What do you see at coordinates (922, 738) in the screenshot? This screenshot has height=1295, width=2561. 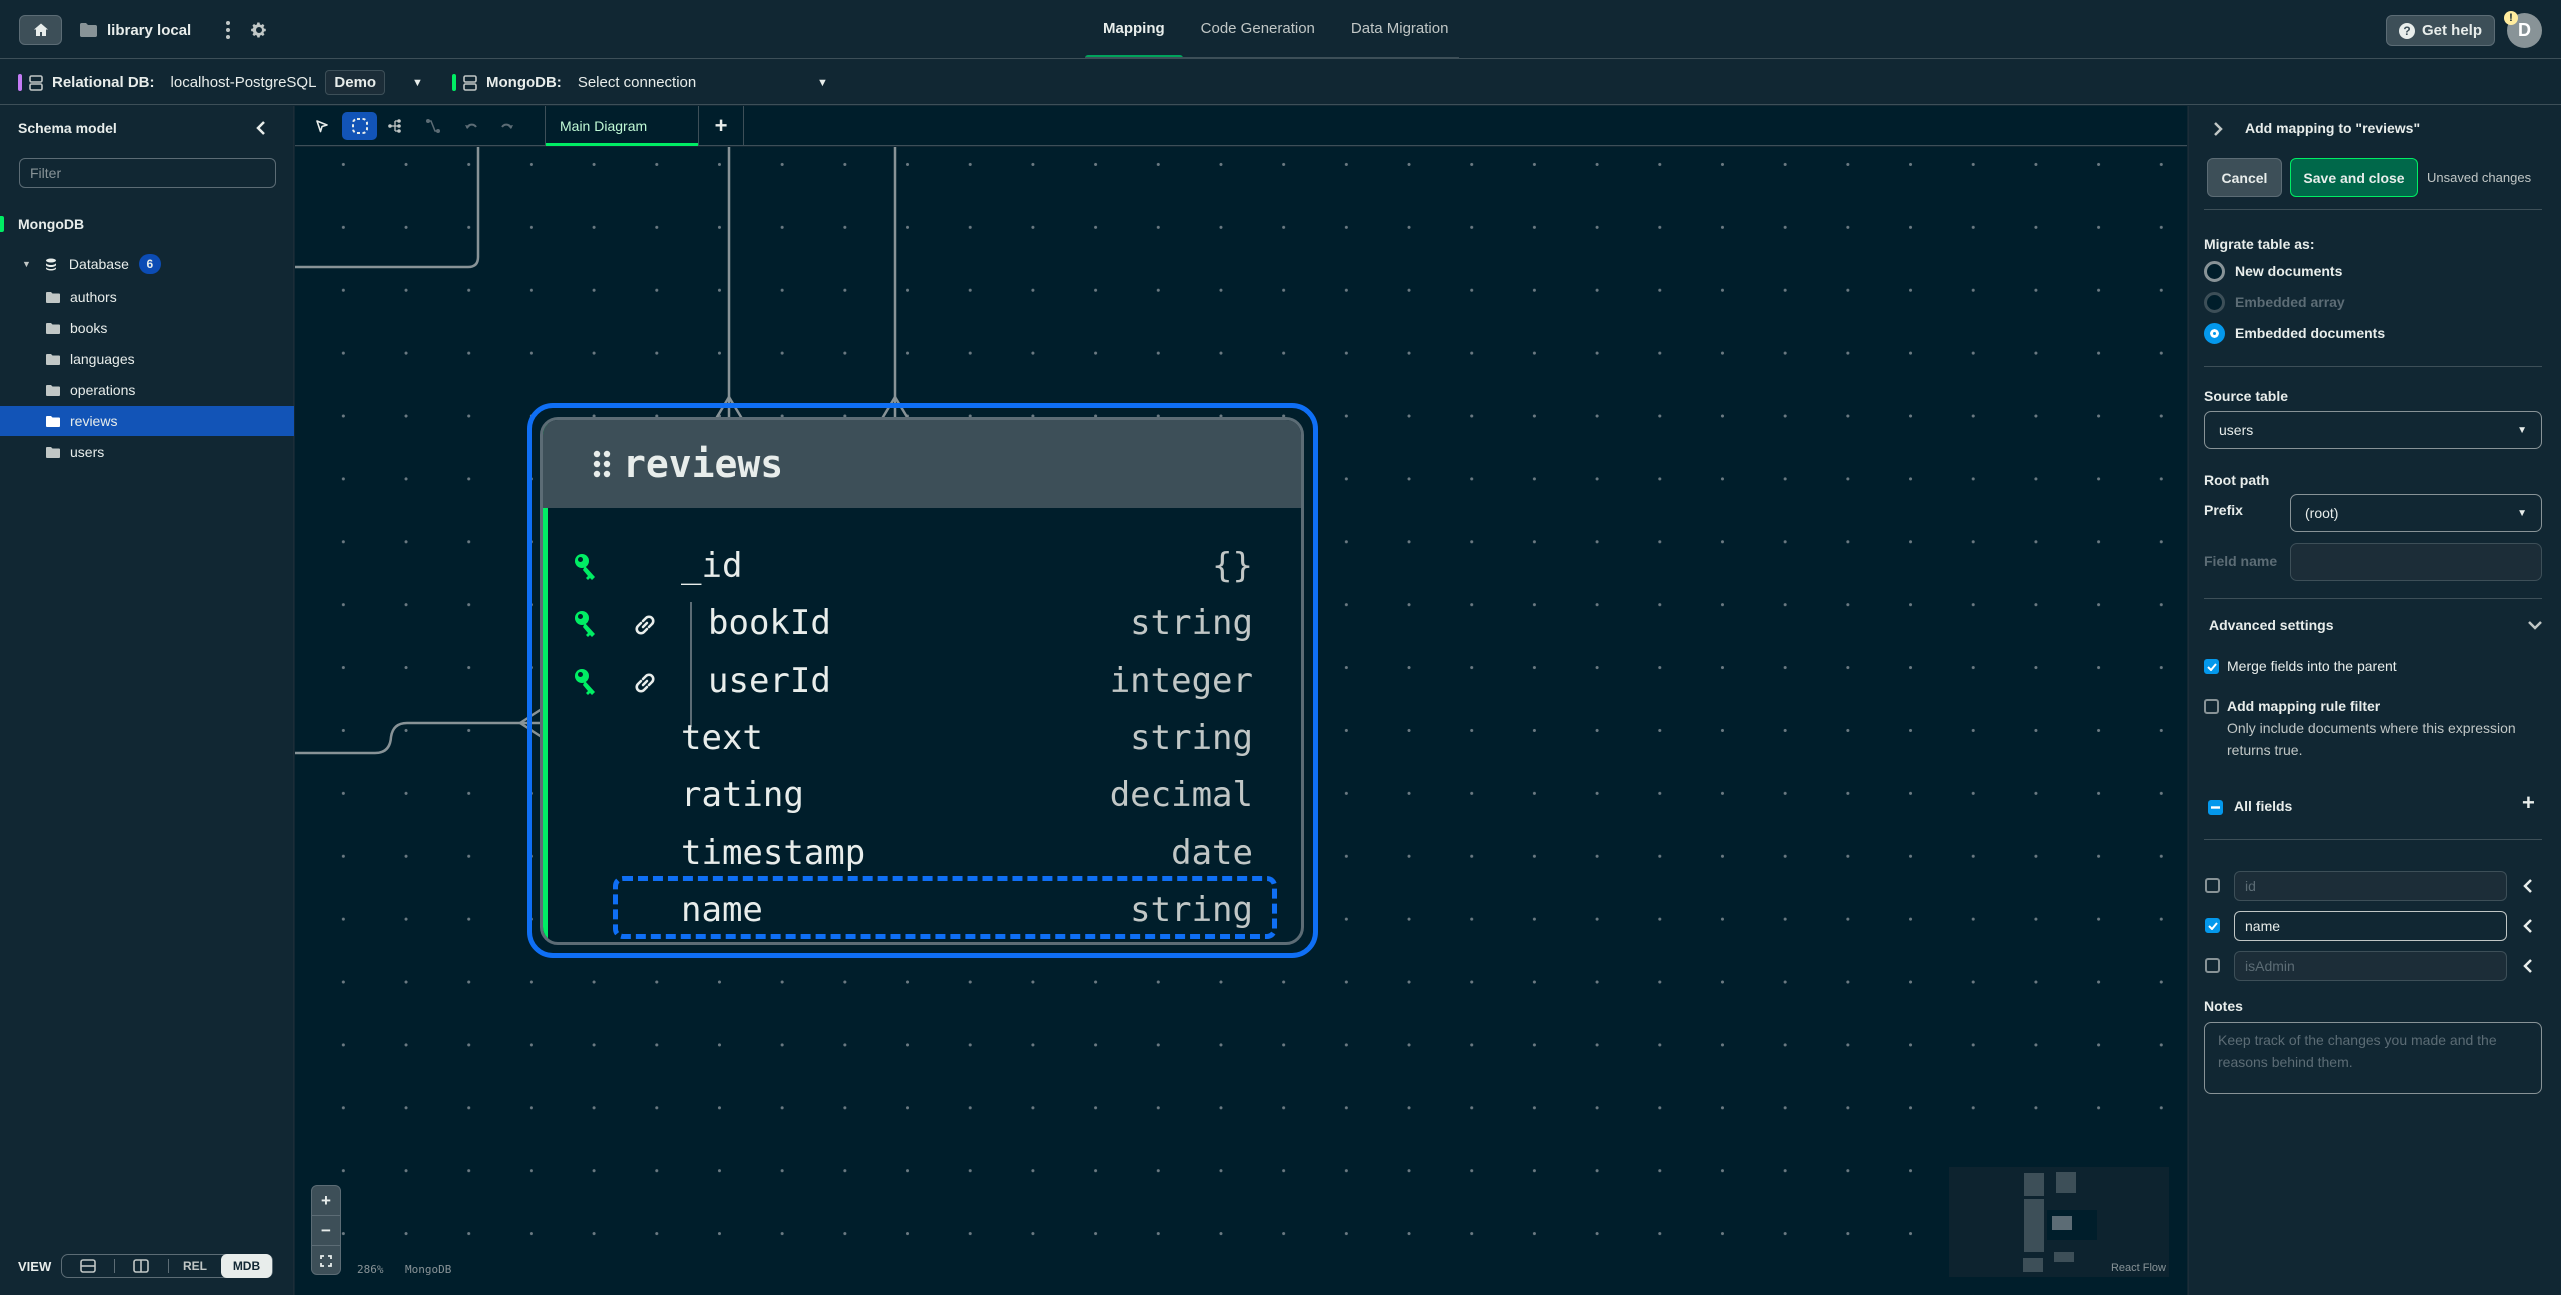 I see `field-row-text: text string` at bounding box center [922, 738].